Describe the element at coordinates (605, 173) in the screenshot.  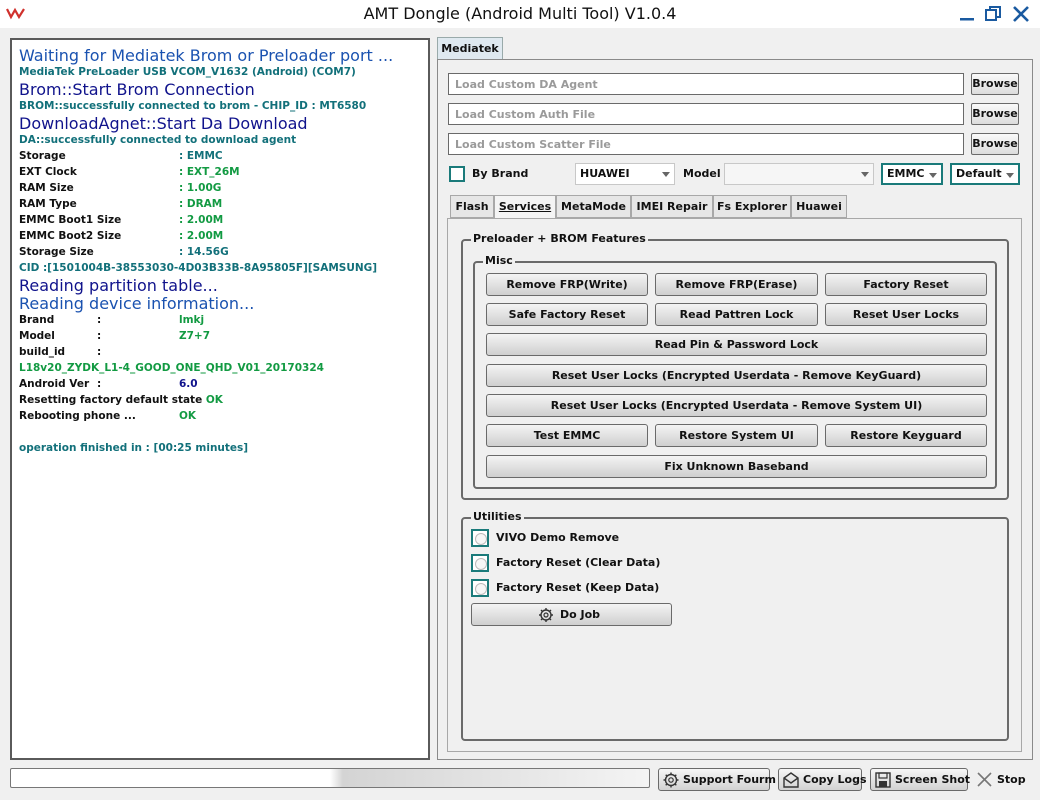
I see `brand-select-value: HUAWEI` at that location.